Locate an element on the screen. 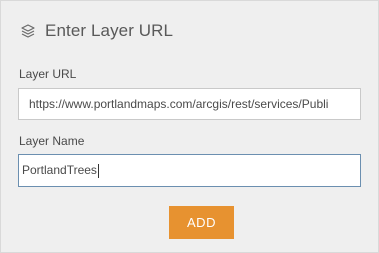  panel-title: Enter Layer URL is located at coordinates (109, 30).